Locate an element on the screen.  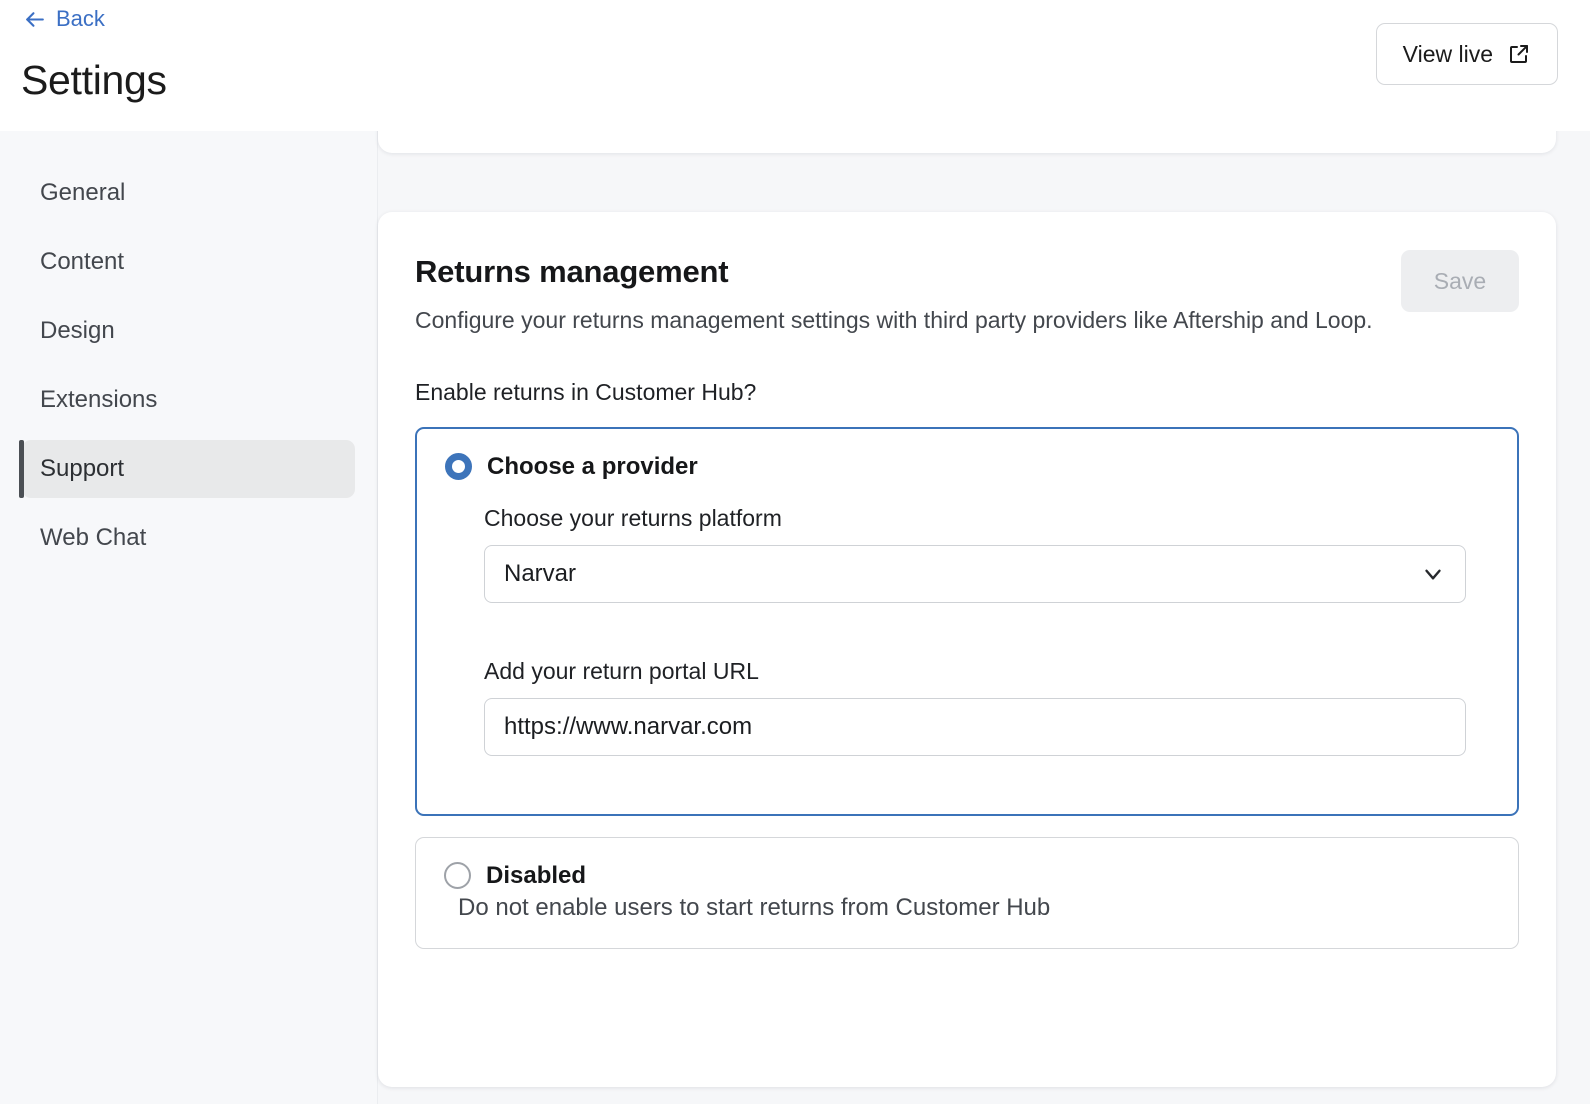
field-spacer is located at coordinates (967, 618).